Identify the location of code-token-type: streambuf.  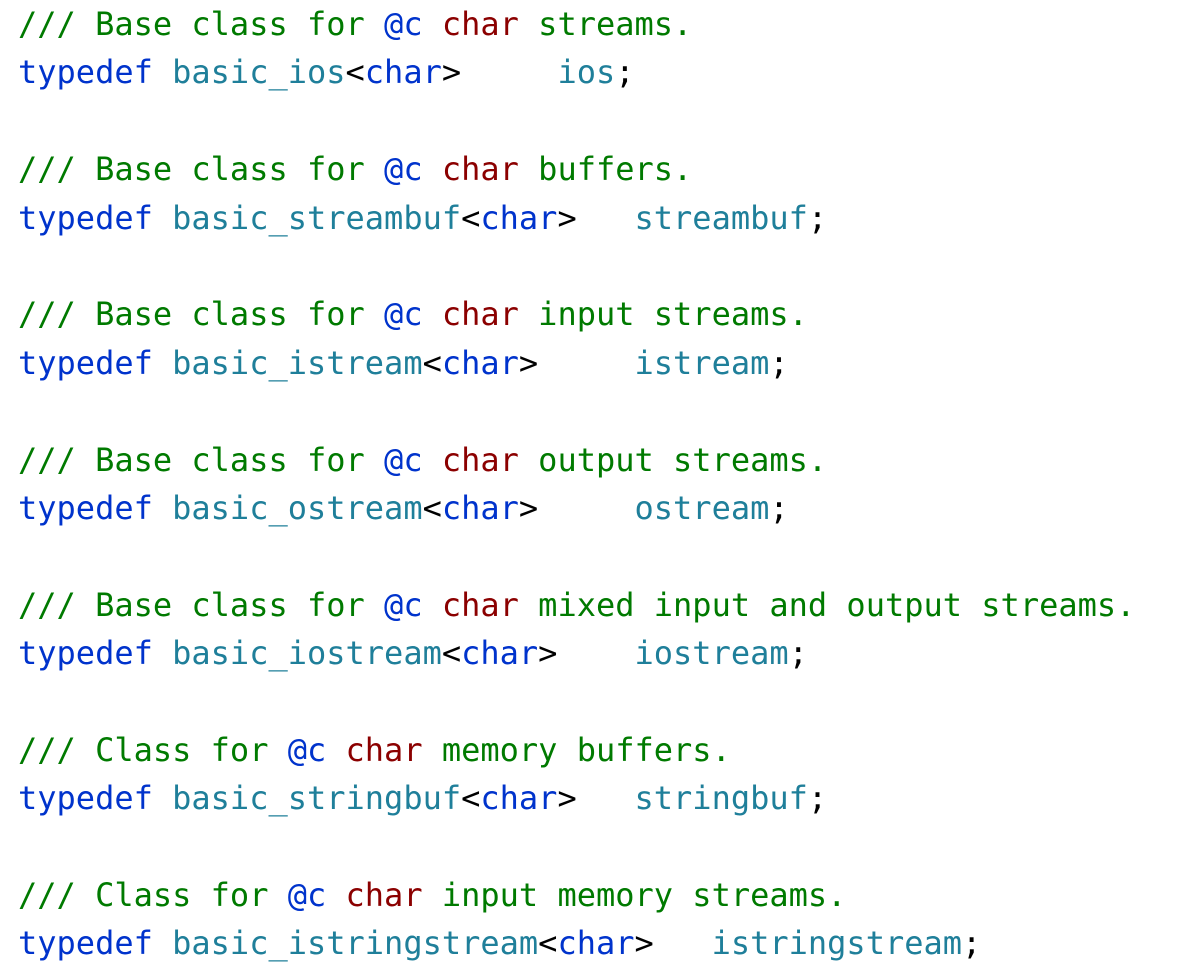
(721, 217).